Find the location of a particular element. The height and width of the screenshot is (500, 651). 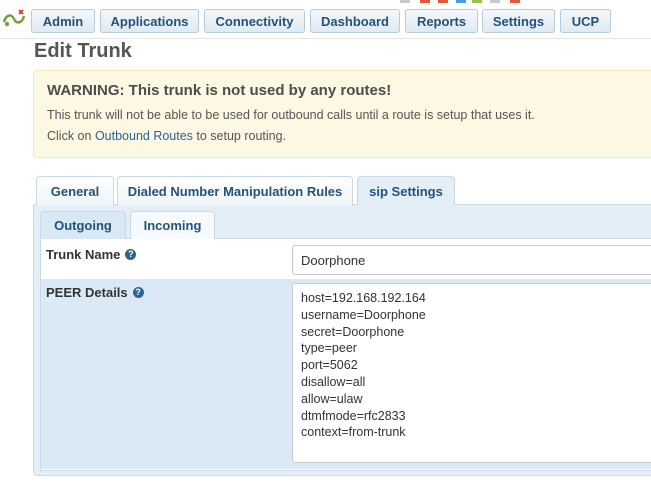

warning-prefix: Click on is located at coordinates (71, 136).